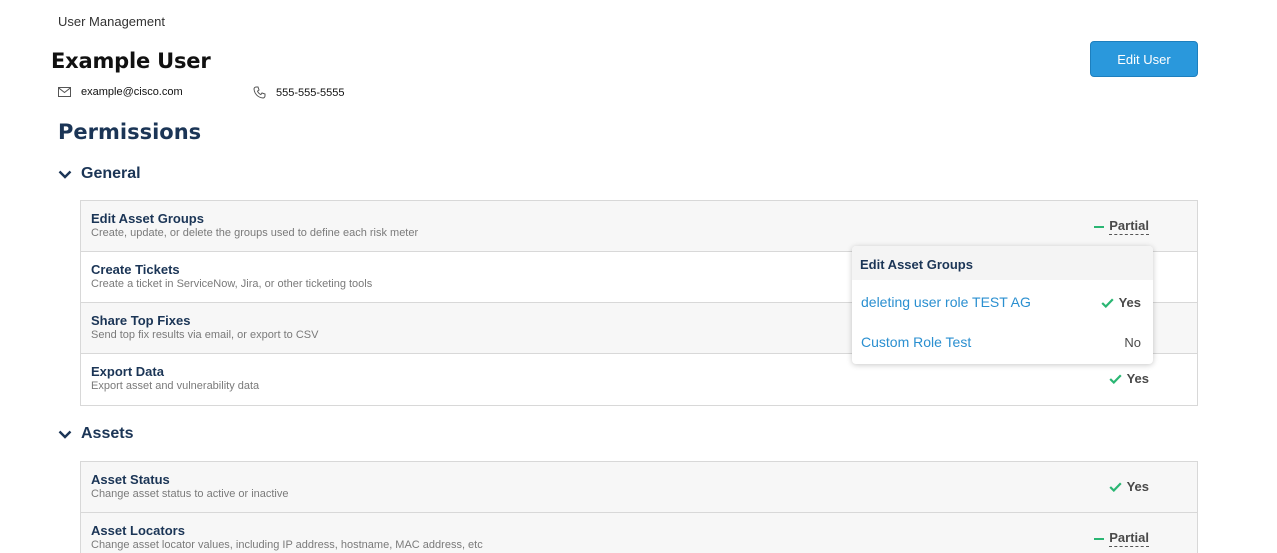 The height and width of the screenshot is (553, 1277). I want to click on group-toggle-general: General, so click(99, 174).